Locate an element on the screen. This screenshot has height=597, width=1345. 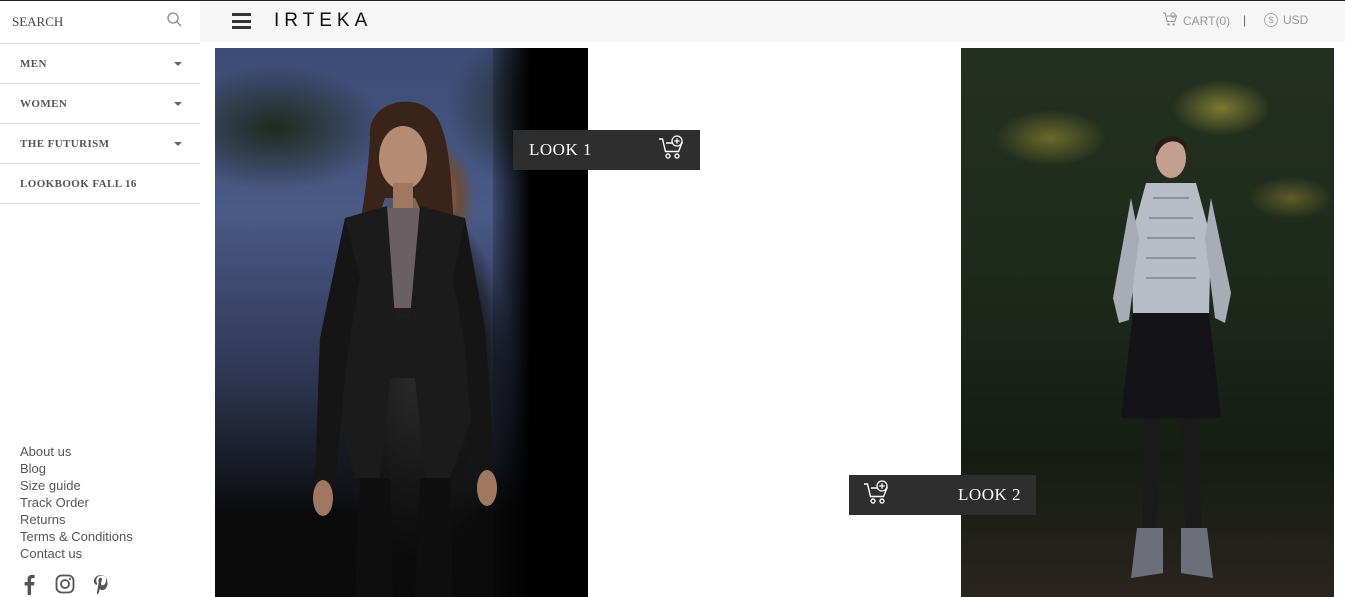
search-input is located at coordinates (82, 22).